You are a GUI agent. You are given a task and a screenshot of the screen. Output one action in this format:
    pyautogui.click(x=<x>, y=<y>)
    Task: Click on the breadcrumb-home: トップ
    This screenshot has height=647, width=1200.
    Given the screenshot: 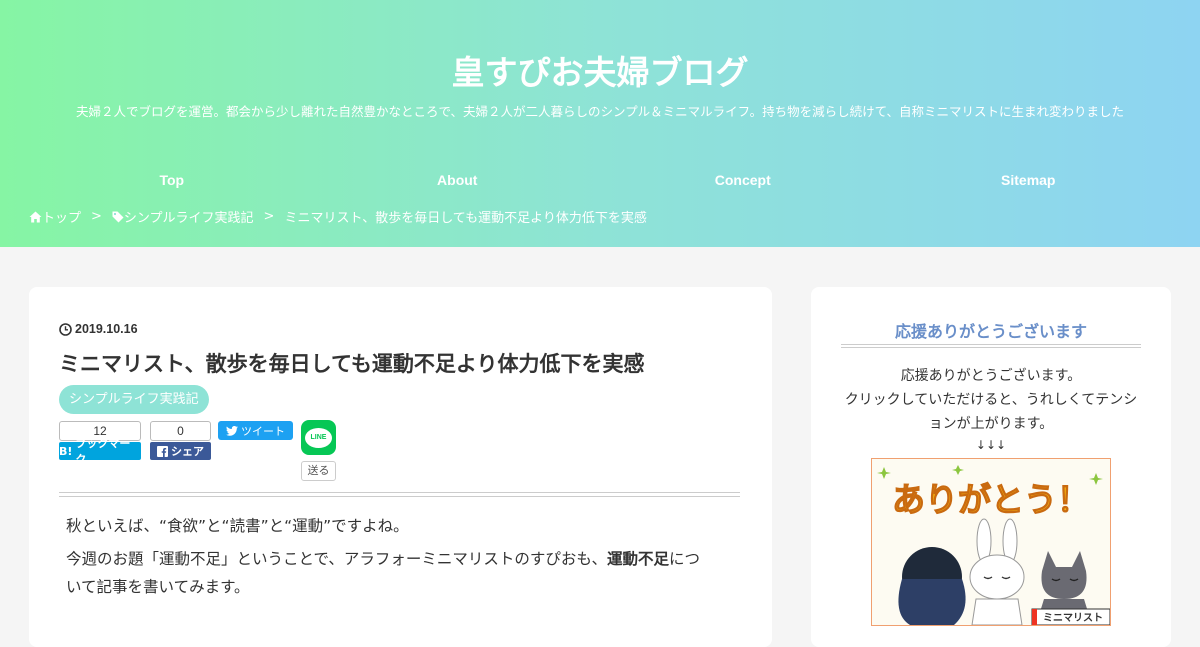 What is the action you would take?
    pyautogui.click(x=55, y=216)
    